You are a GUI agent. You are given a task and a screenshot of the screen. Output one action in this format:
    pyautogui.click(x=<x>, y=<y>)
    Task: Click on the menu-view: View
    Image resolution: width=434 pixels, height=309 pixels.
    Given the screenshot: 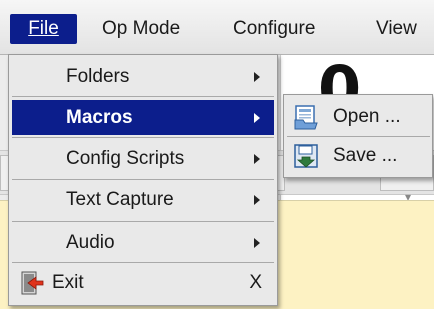 What is the action you would take?
    pyautogui.click(x=396, y=29)
    